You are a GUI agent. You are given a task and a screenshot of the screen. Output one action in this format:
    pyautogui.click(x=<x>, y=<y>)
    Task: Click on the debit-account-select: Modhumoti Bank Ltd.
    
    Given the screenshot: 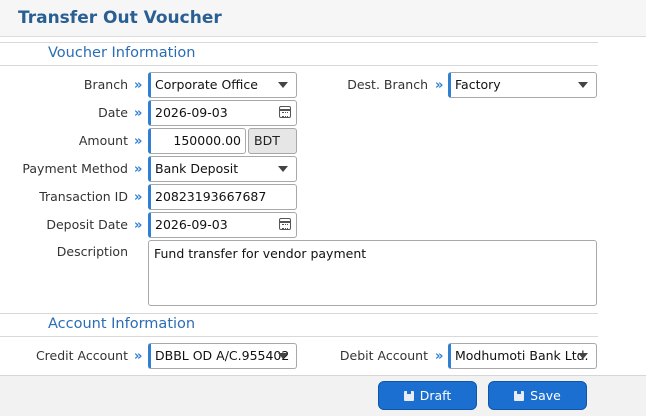 What is the action you would take?
    pyautogui.click(x=522, y=356)
    